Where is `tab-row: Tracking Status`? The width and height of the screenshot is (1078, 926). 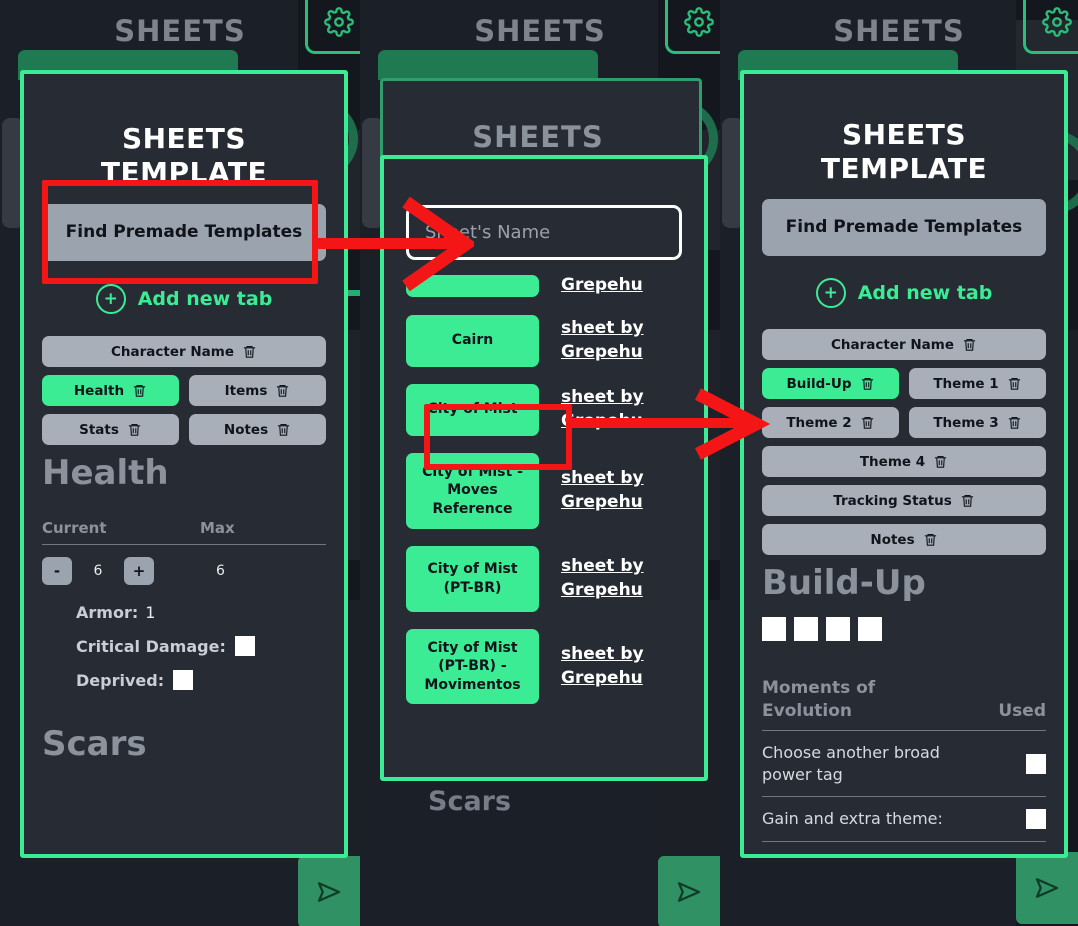 tab-row: Tracking Status is located at coordinates (904, 501).